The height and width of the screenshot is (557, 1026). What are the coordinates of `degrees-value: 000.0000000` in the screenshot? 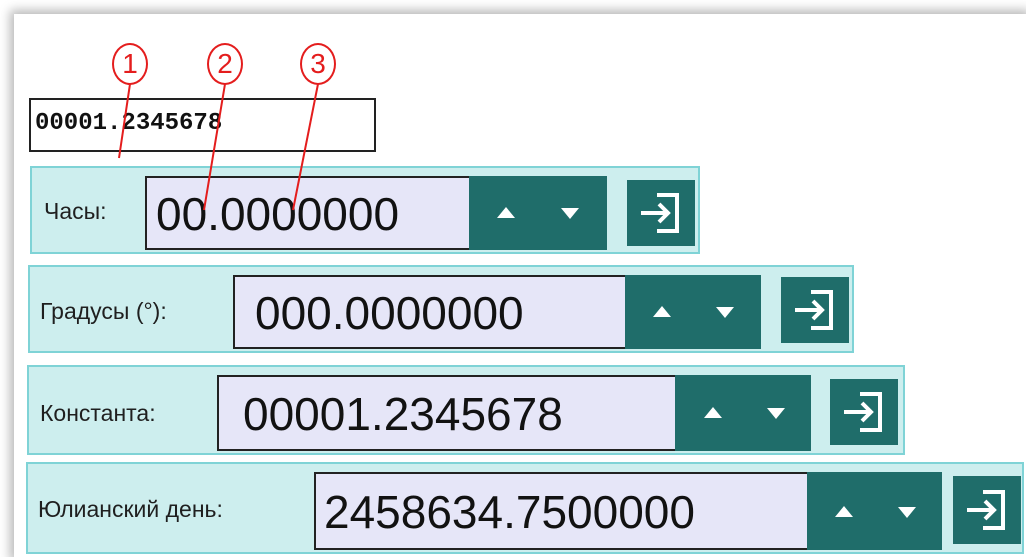 It's located at (389, 313).